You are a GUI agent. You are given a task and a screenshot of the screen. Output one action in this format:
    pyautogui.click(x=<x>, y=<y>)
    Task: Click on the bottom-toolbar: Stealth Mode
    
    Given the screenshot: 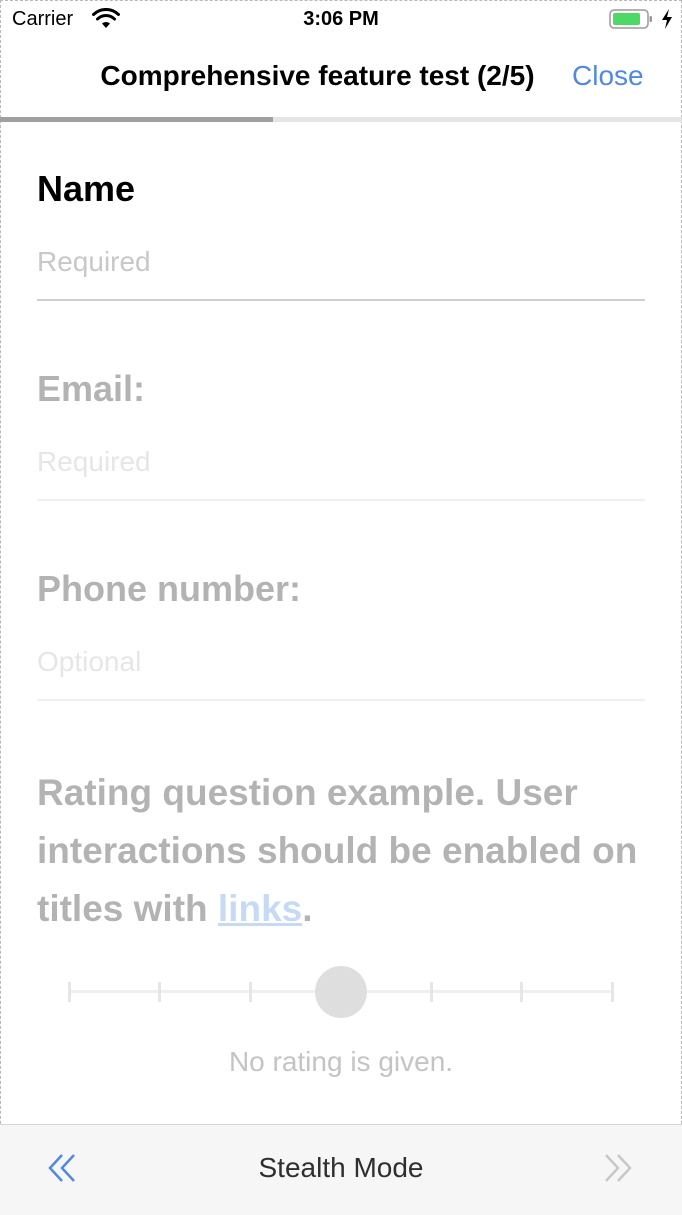 What is the action you would take?
    pyautogui.click(x=341, y=1169)
    